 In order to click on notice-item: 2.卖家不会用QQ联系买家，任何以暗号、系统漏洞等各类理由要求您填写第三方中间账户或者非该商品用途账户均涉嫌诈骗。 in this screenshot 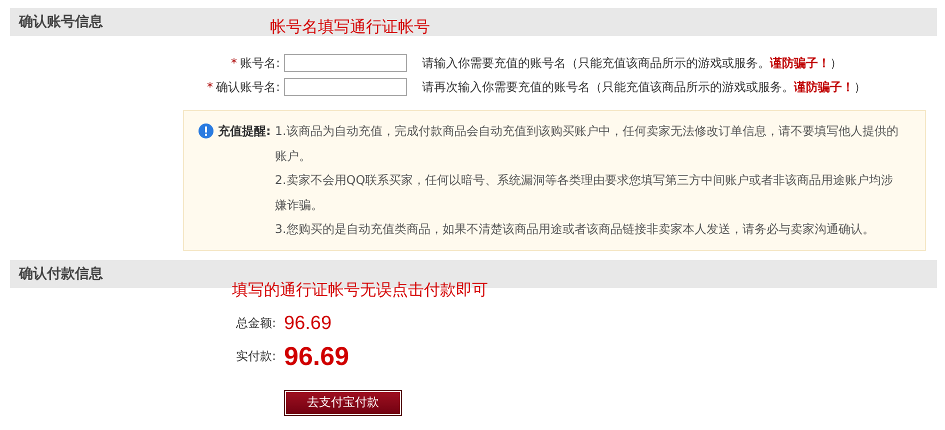, I will do `click(584, 193)`.